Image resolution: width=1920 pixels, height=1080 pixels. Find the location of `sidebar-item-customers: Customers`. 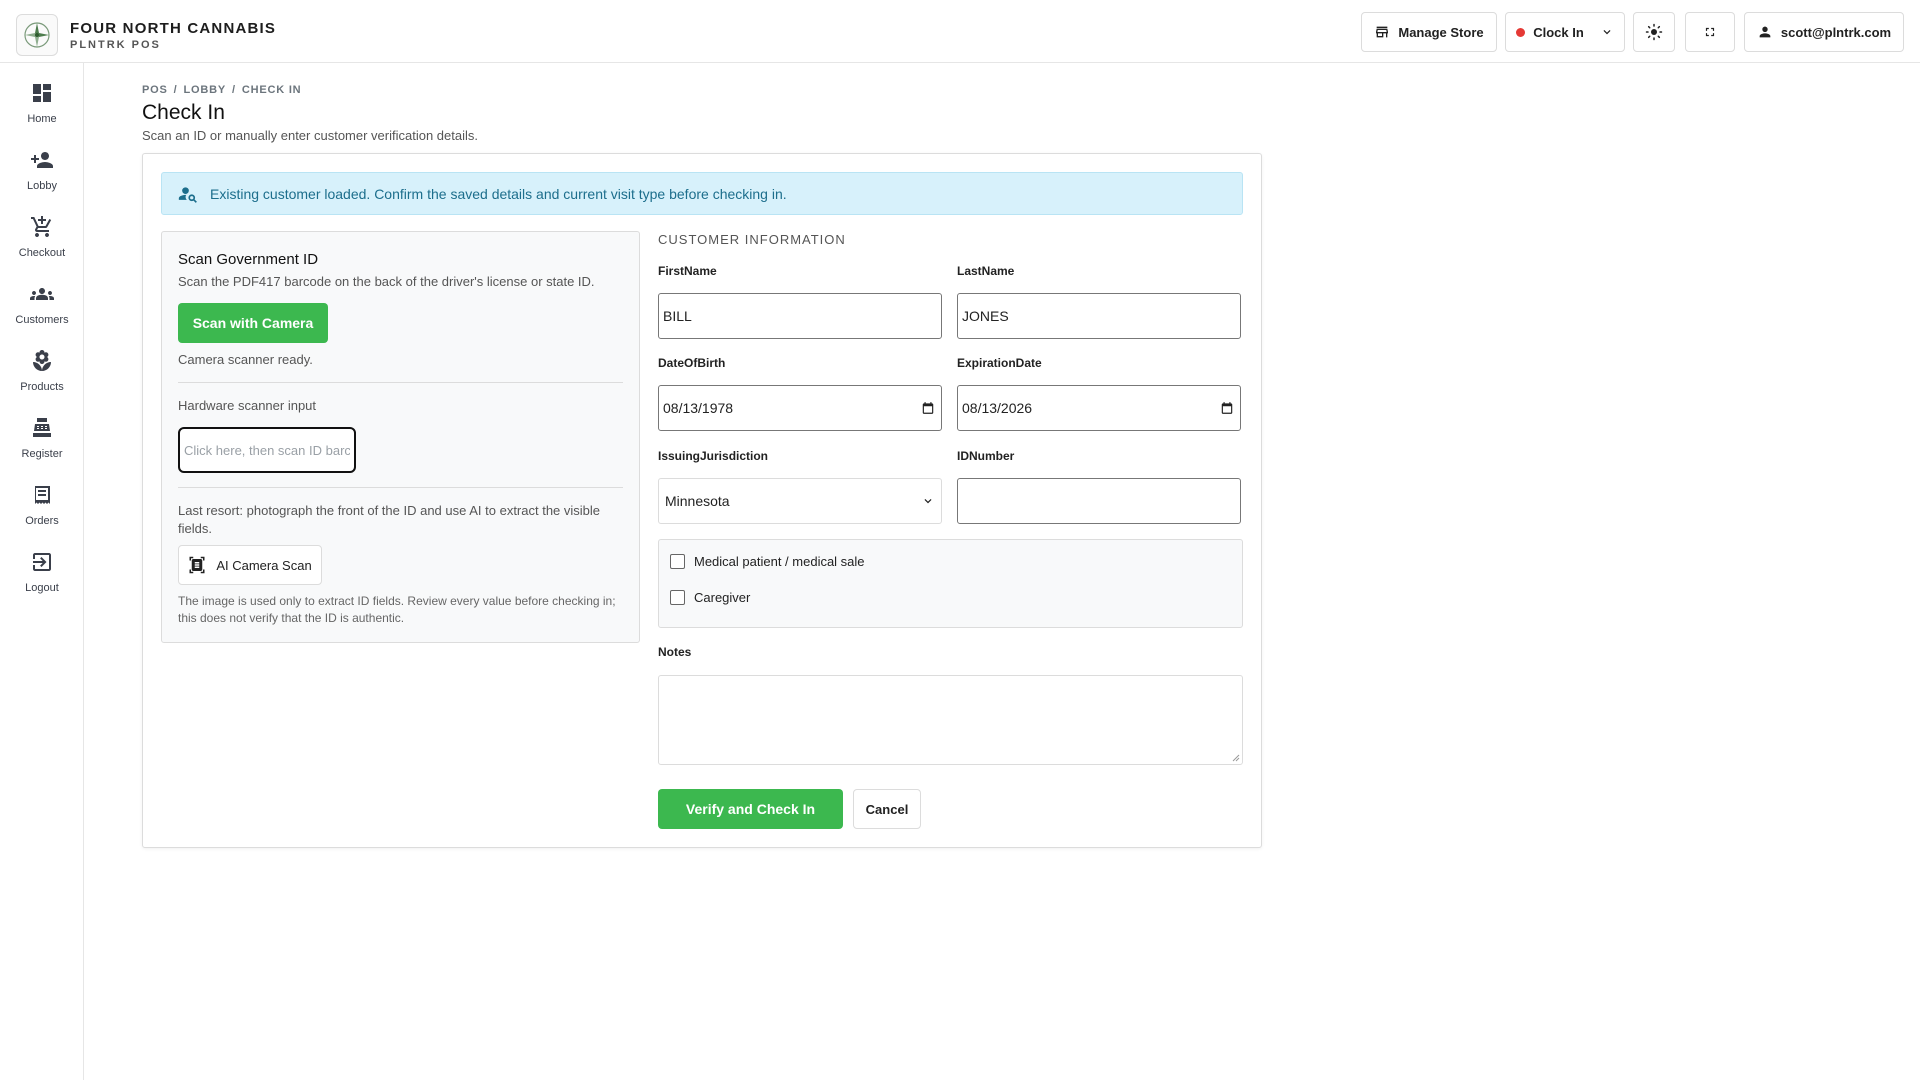

sidebar-item-customers: Customers is located at coordinates (42, 312).